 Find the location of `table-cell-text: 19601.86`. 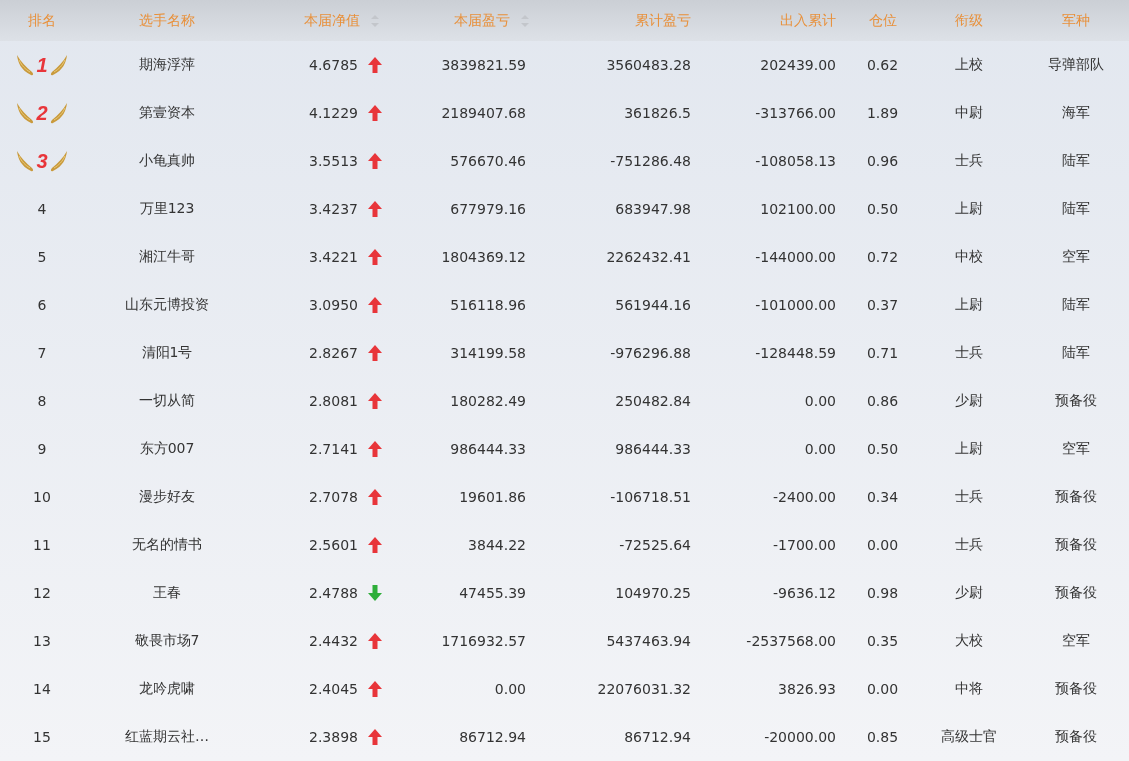

table-cell-text: 19601.86 is located at coordinates (492, 497).